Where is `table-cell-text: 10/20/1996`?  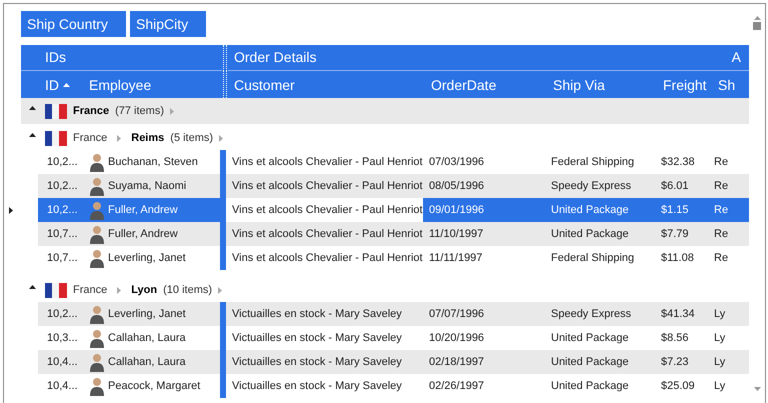
table-cell-text: 10/20/1996 is located at coordinates (457, 338).